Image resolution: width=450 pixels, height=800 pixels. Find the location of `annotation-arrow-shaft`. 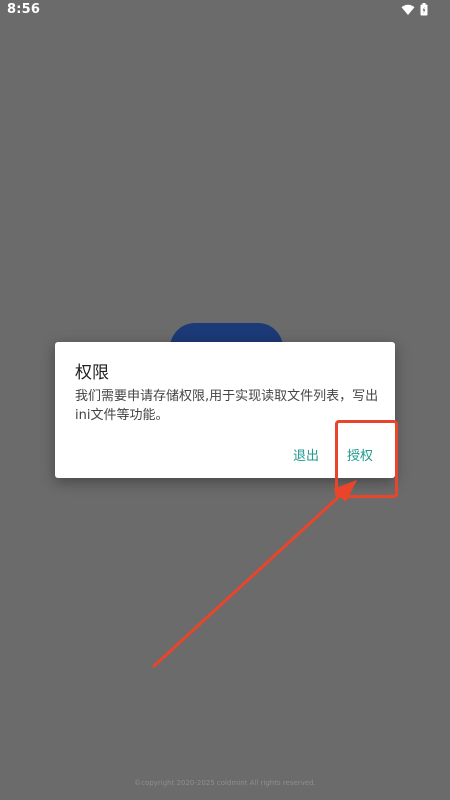

annotation-arrow-shaft is located at coordinates (249, 579).